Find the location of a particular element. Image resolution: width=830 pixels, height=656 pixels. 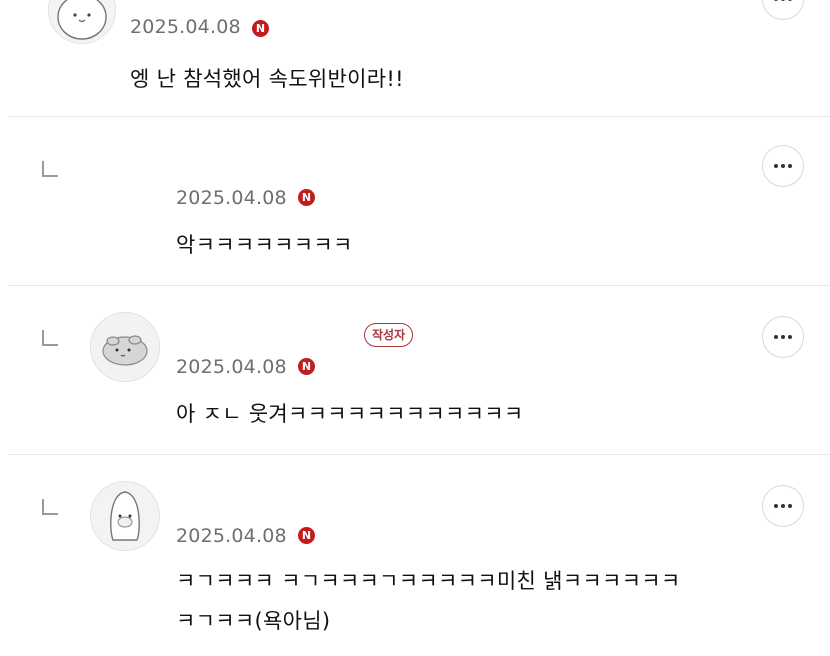

comment-text: 엥 난 참석했어 속도위반이라!! is located at coordinates (267, 79).